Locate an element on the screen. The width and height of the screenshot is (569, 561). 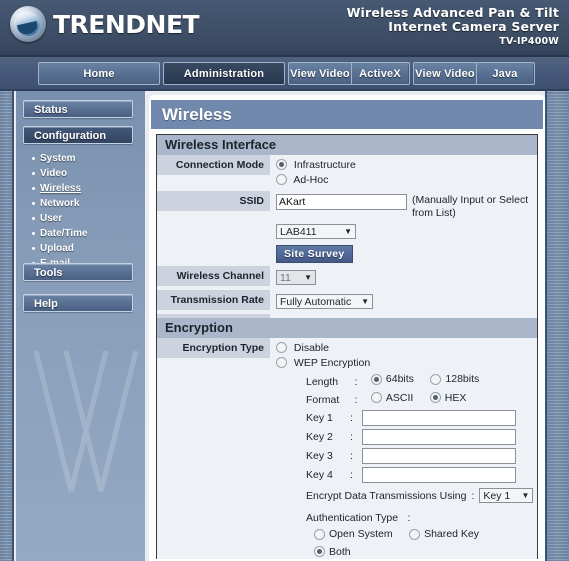
radio-64bits: 64bits is located at coordinates (392, 379).